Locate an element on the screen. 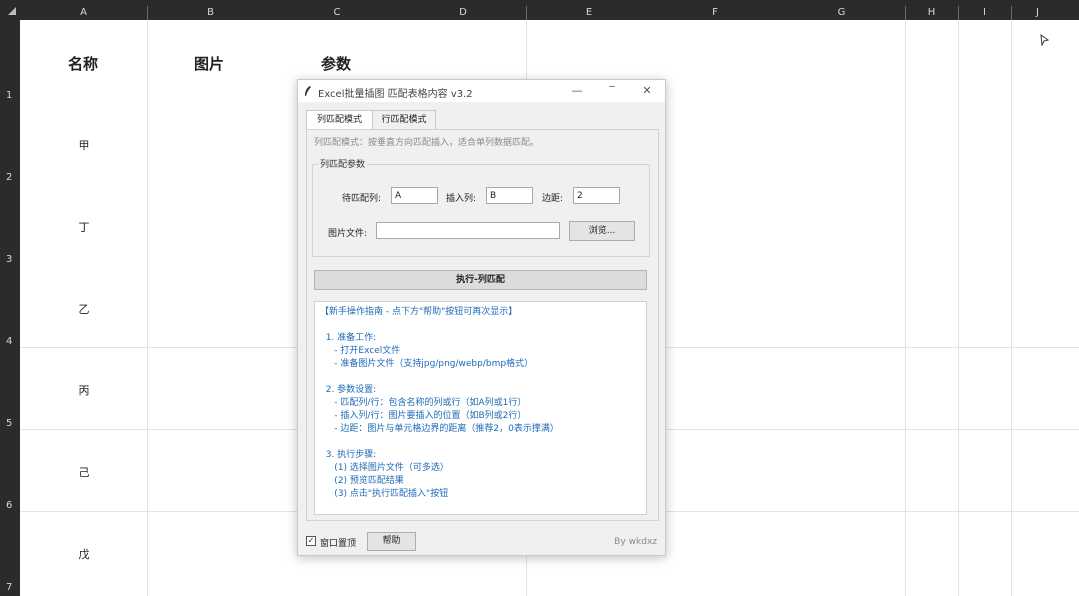 The width and height of the screenshot is (1079, 596). margin-label: 边距: is located at coordinates (553, 199).